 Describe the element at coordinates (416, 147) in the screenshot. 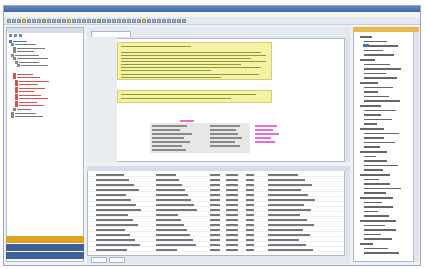

I see `schema-scrollbar` at that location.